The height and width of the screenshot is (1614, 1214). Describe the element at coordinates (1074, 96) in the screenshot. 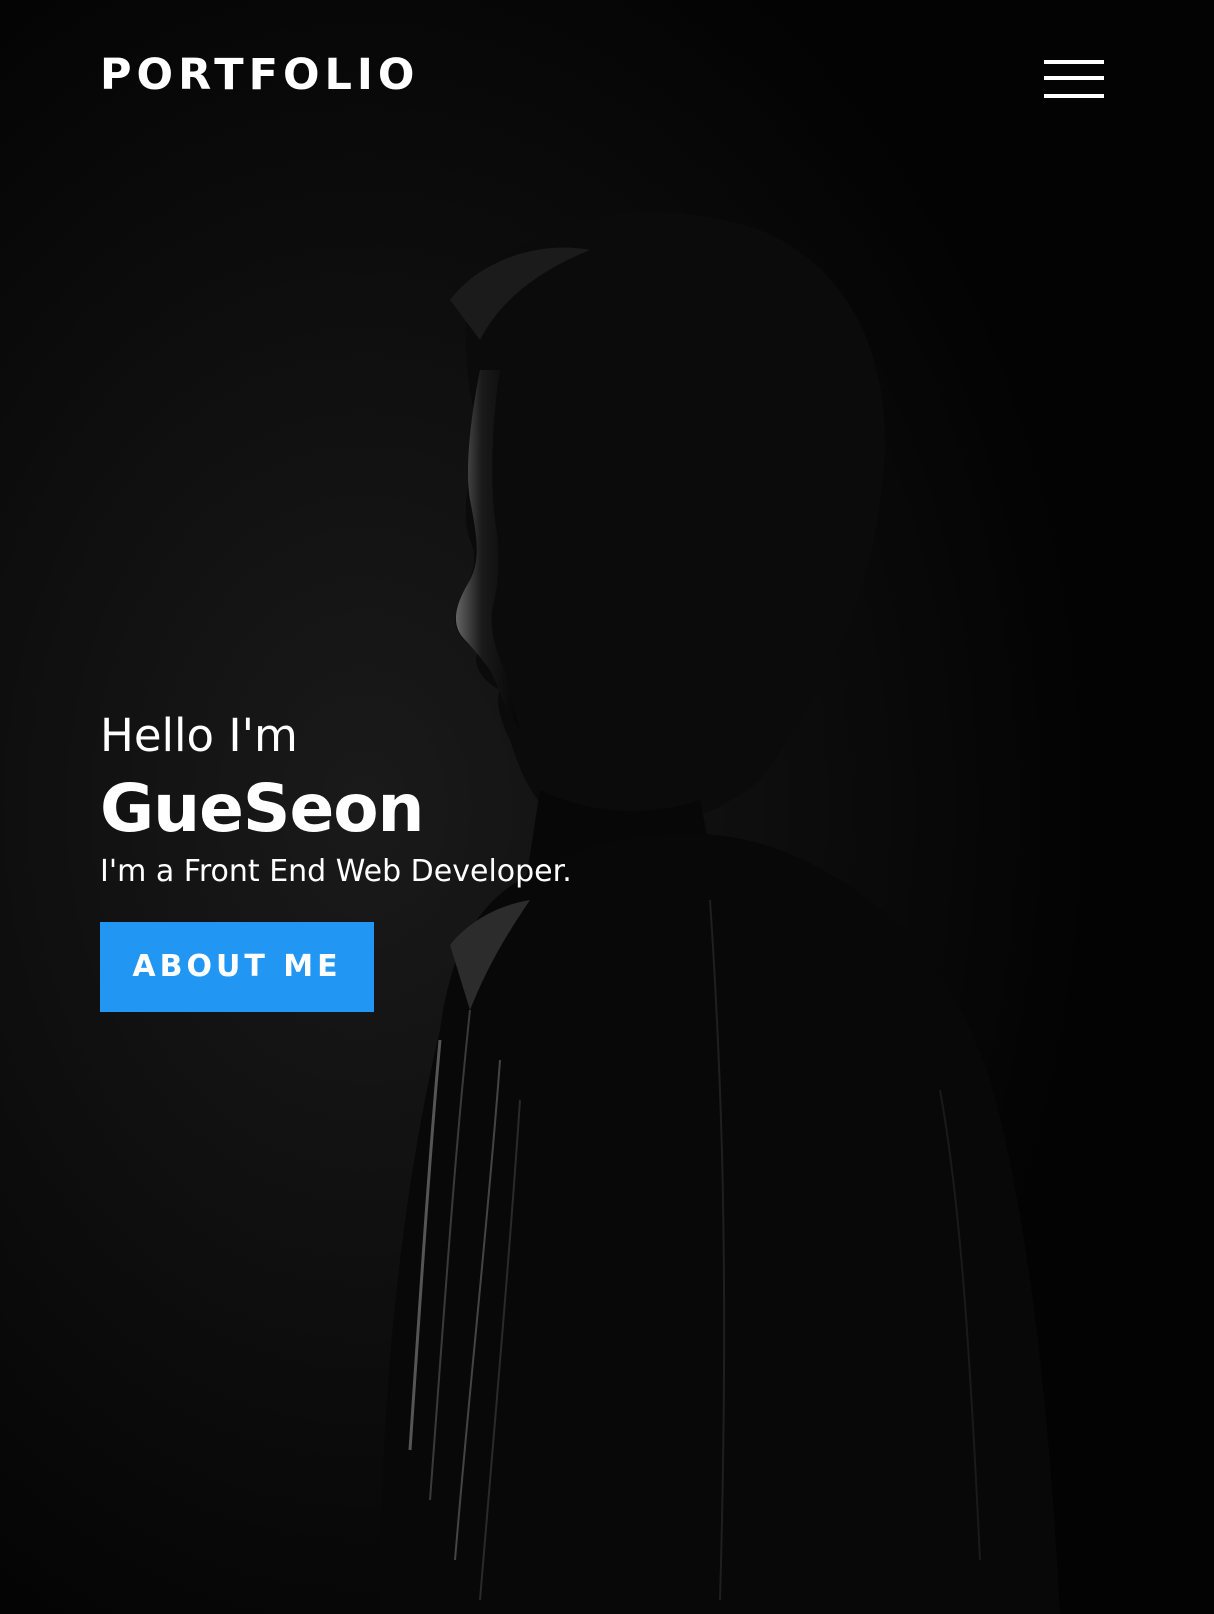

I see `menu-bar-bottom` at that location.